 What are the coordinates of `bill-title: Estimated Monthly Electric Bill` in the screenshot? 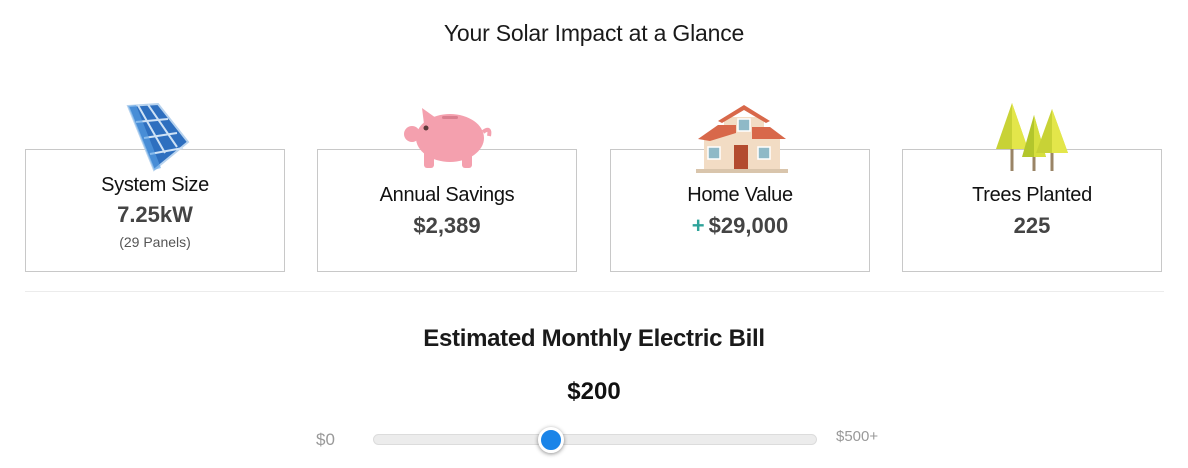 It's located at (594, 338).